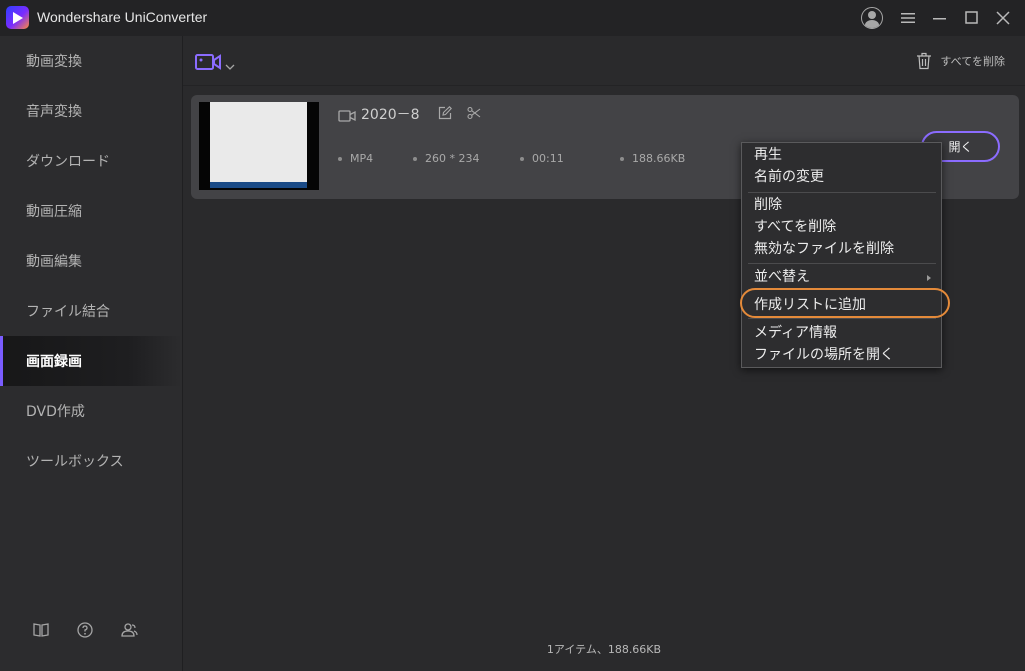  What do you see at coordinates (872, 18) in the screenshot?
I see `account-icon` at bounding box center [872, 18].